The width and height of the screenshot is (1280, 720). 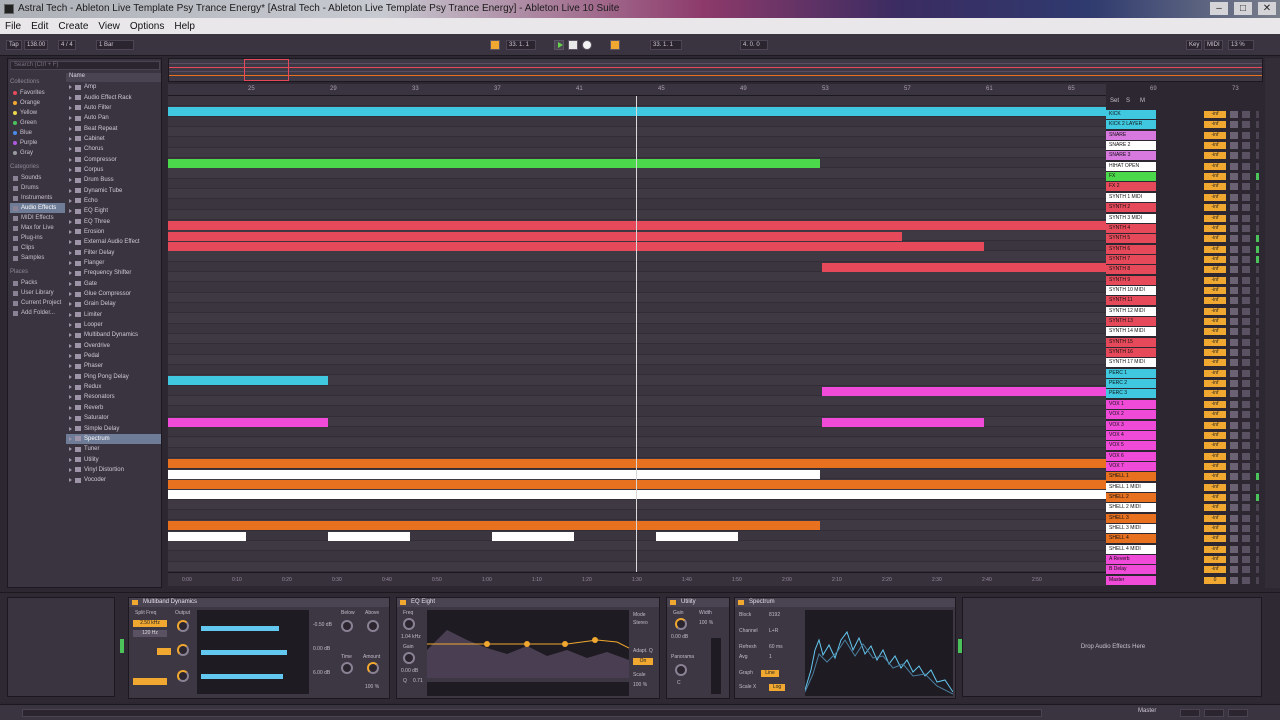 What do you see at coordinates (113, 356) in the screenshot?
I see `file-item: Pedal` at bounding box center [113, 356].